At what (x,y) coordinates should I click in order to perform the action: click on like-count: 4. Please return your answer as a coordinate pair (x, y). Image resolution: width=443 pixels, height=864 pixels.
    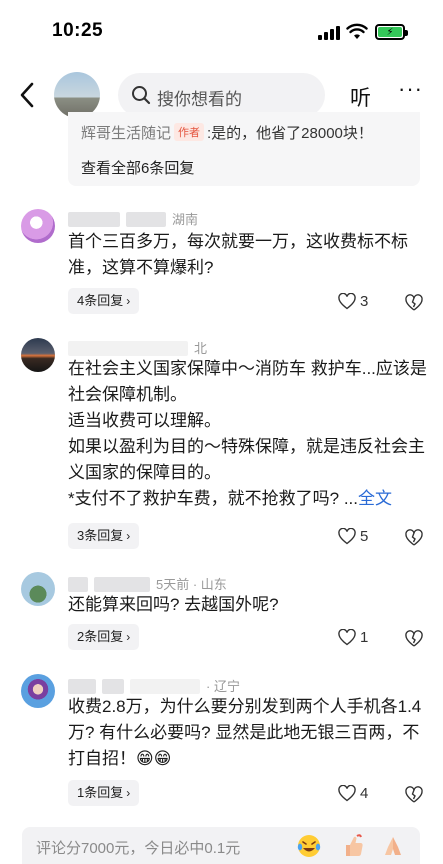
    Looking at the image, I should click on (364, 793).